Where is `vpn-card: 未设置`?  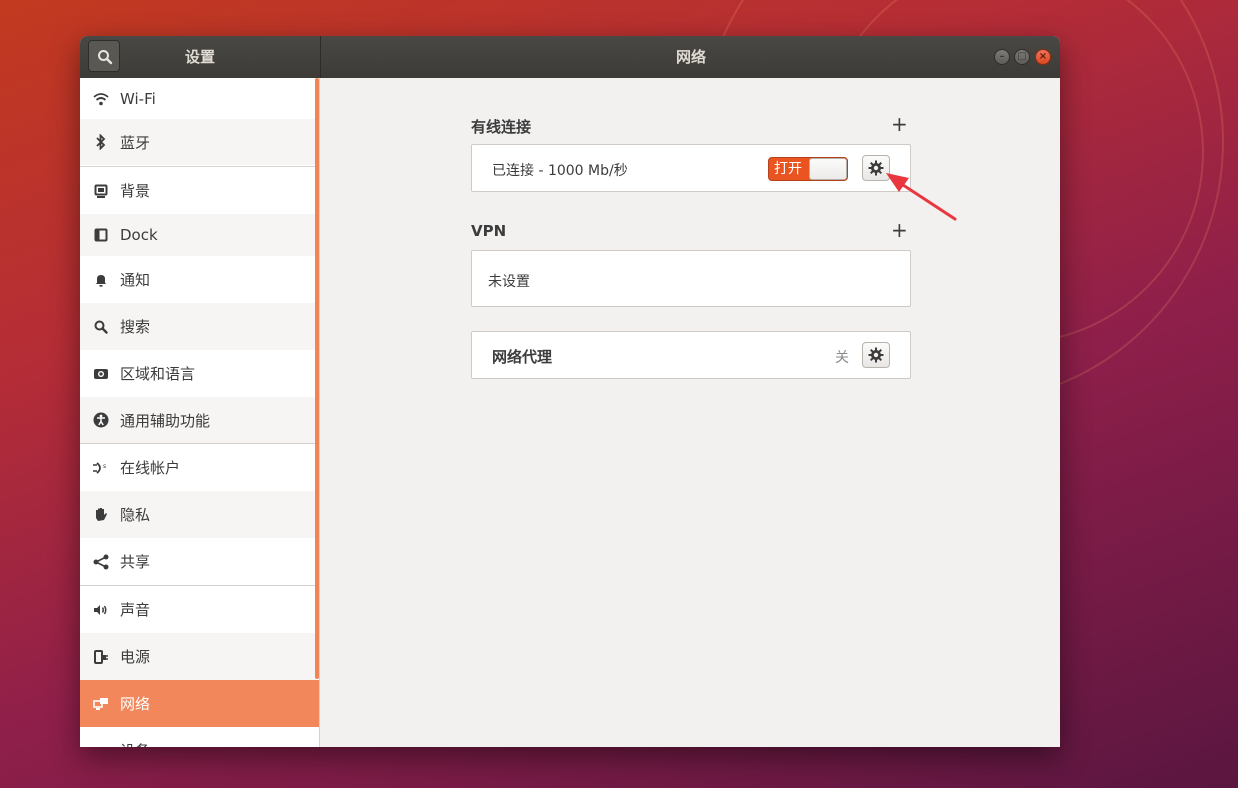 vpn-card: 未设置 is located at coordinates (691, 278).